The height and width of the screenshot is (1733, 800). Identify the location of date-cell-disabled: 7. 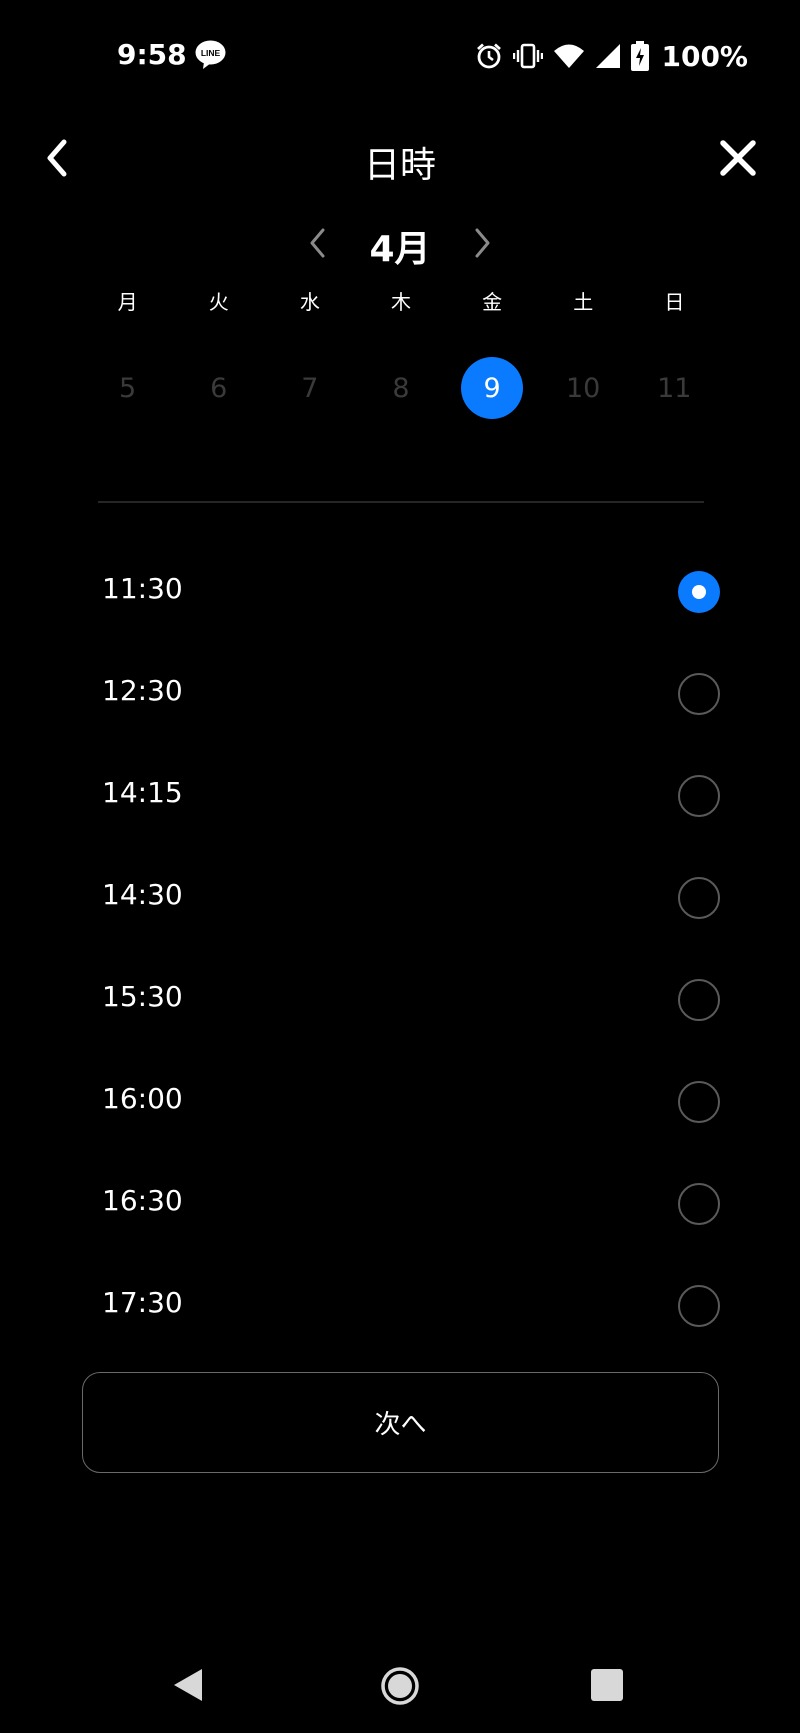
(309, 388).